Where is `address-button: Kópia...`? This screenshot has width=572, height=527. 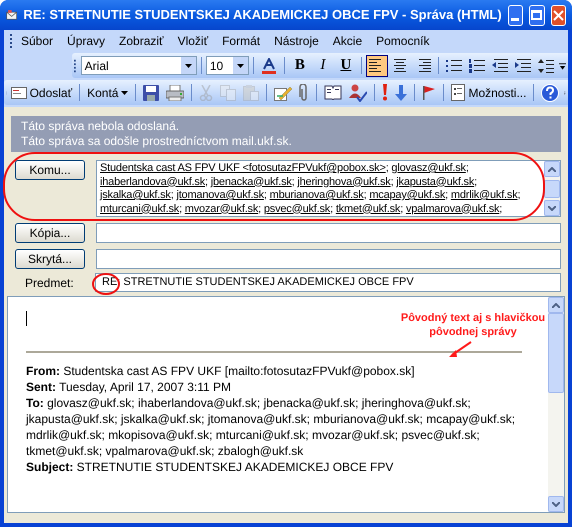
address-button: Kópia... is located at coordinates (50, 233).